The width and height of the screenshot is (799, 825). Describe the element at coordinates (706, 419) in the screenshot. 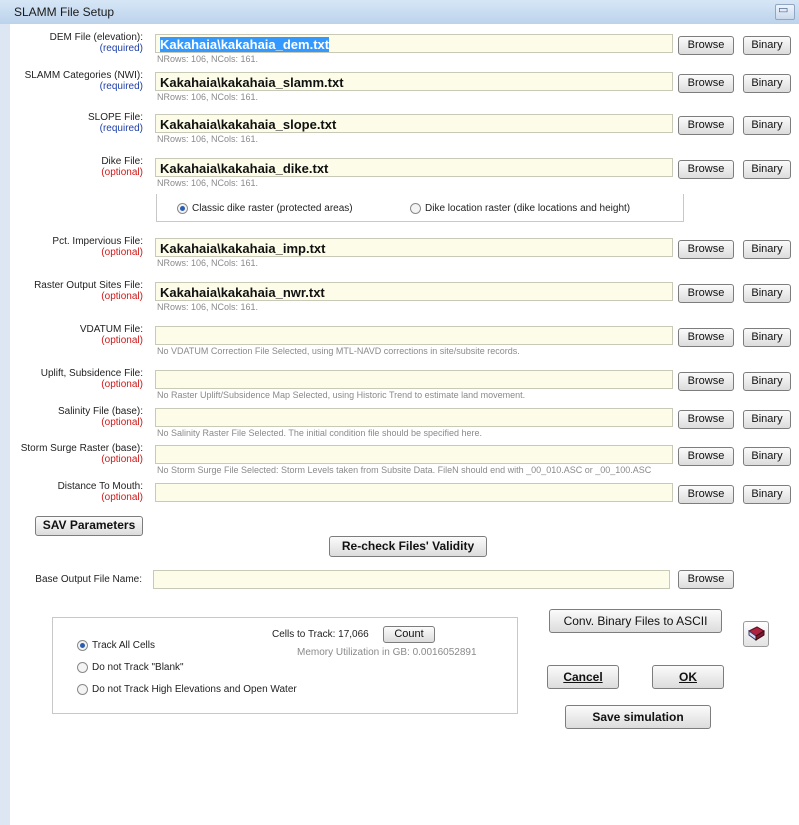

I see `salinity-browse-button: Browse` at that location.